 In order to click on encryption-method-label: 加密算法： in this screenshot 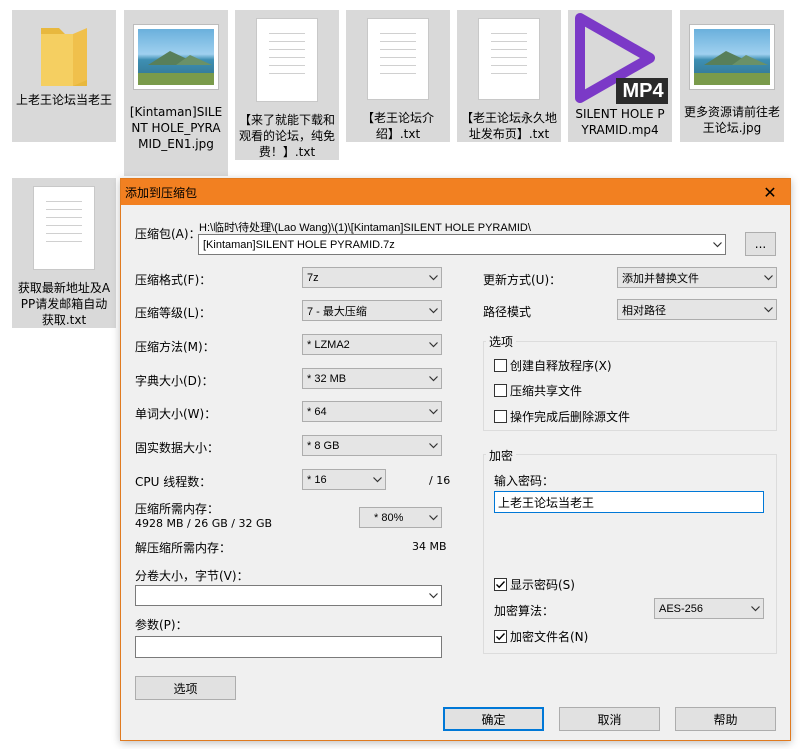, I will do `click(524, 611)`.